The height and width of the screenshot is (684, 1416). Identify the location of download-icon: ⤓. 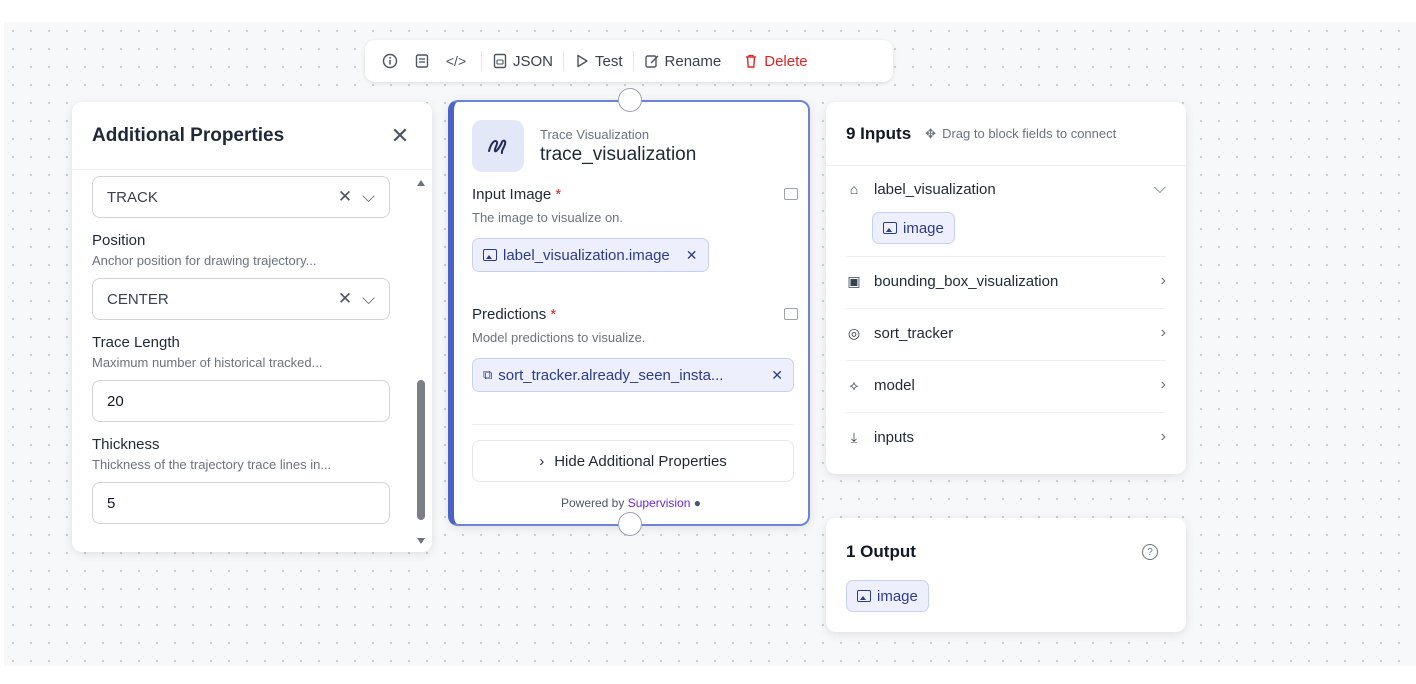
(854, 436).